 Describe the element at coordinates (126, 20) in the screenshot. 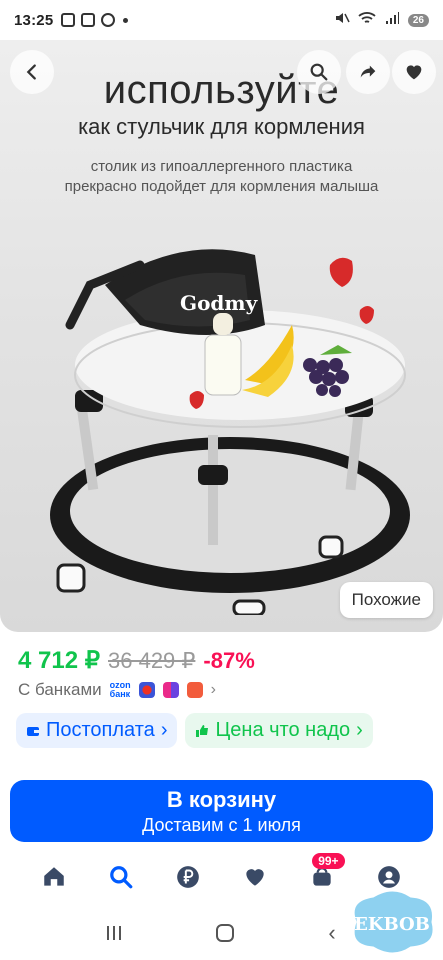

I see `more-notifications-icon` at that location.